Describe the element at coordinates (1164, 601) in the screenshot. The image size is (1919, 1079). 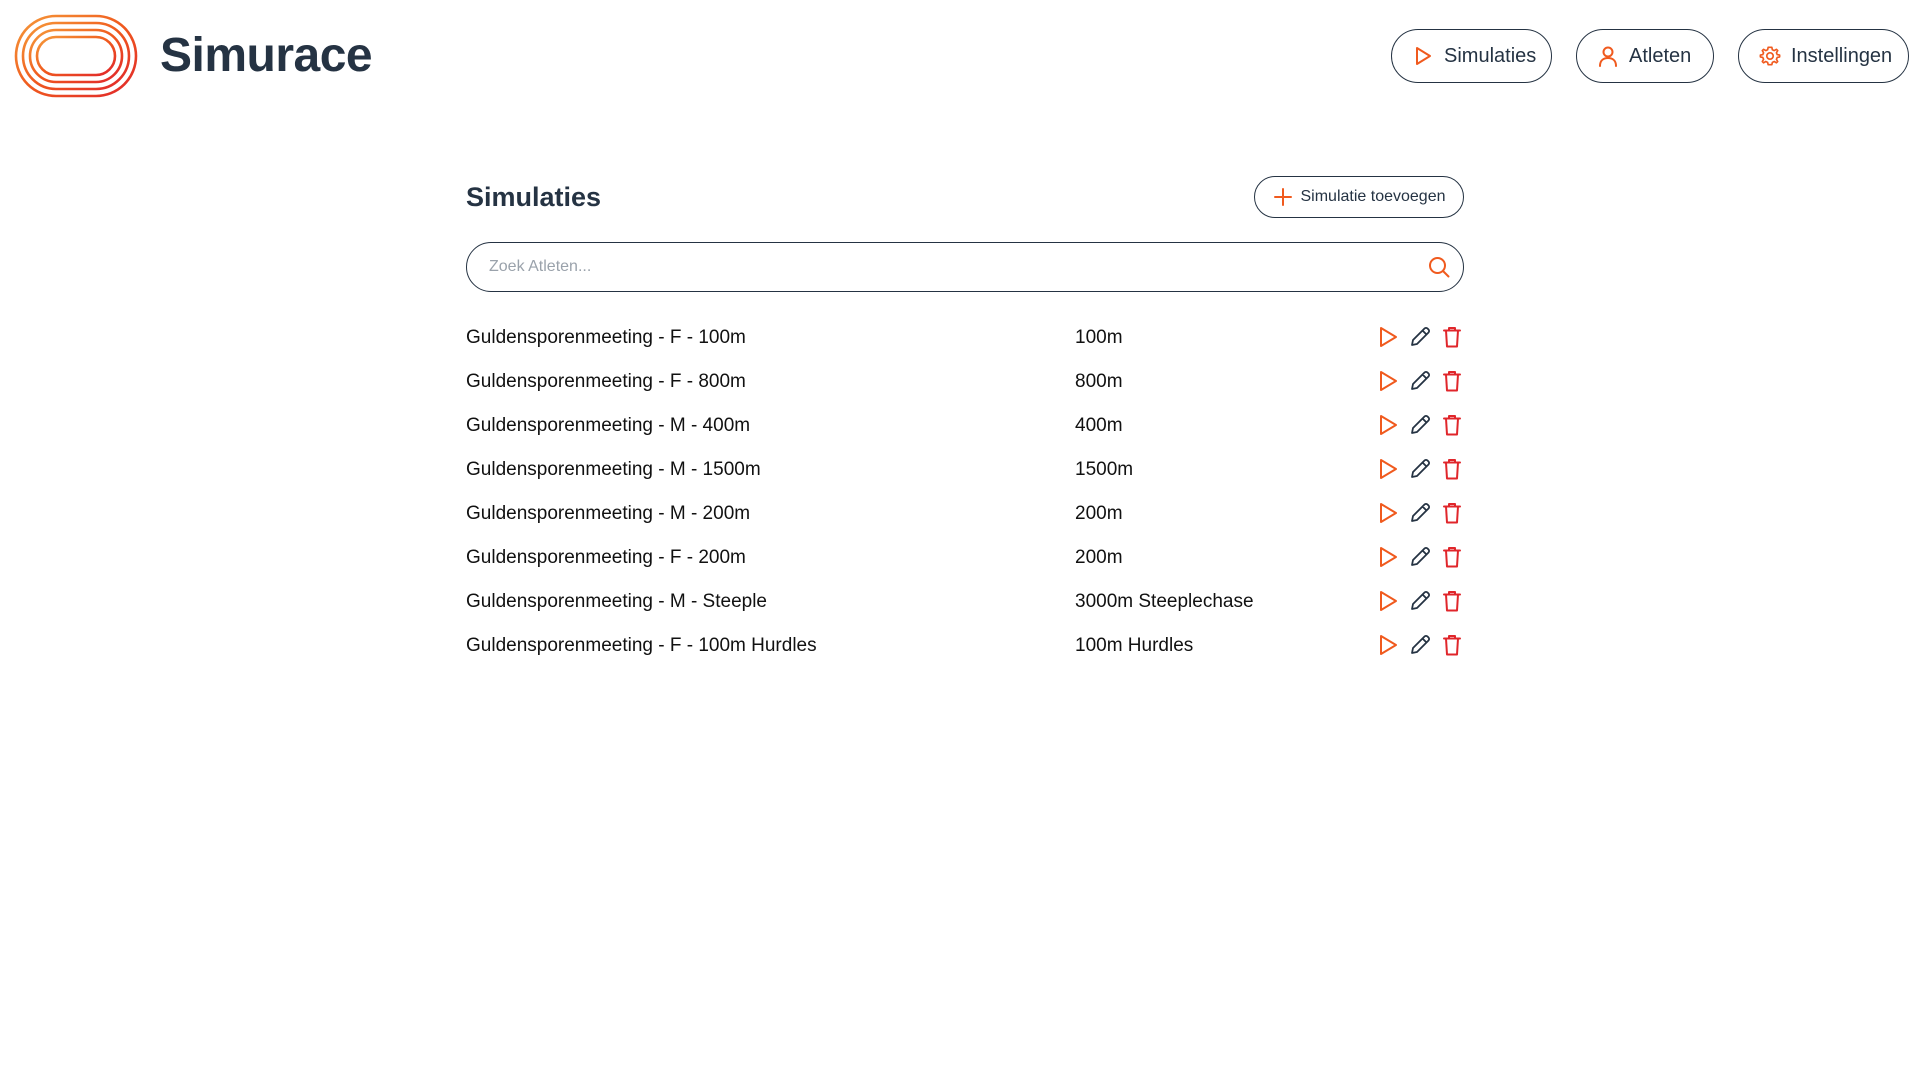
I see `simulation-distance: 3000m Steeplechase` at that location.